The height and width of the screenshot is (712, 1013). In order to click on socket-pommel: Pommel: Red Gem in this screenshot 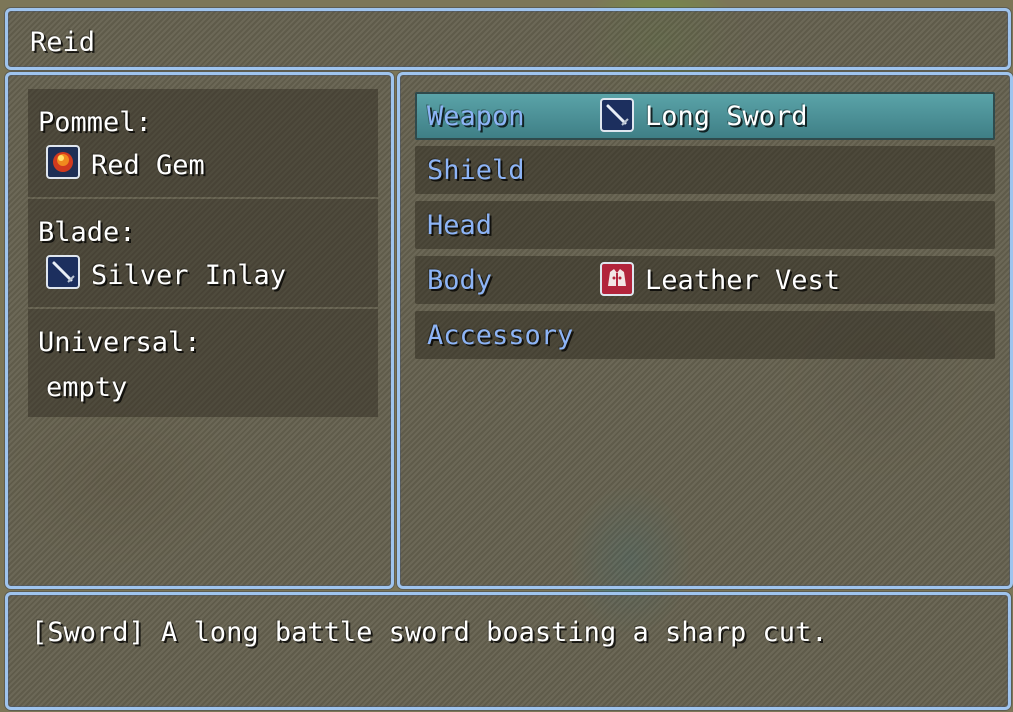, I will do `click(203, 143)`.